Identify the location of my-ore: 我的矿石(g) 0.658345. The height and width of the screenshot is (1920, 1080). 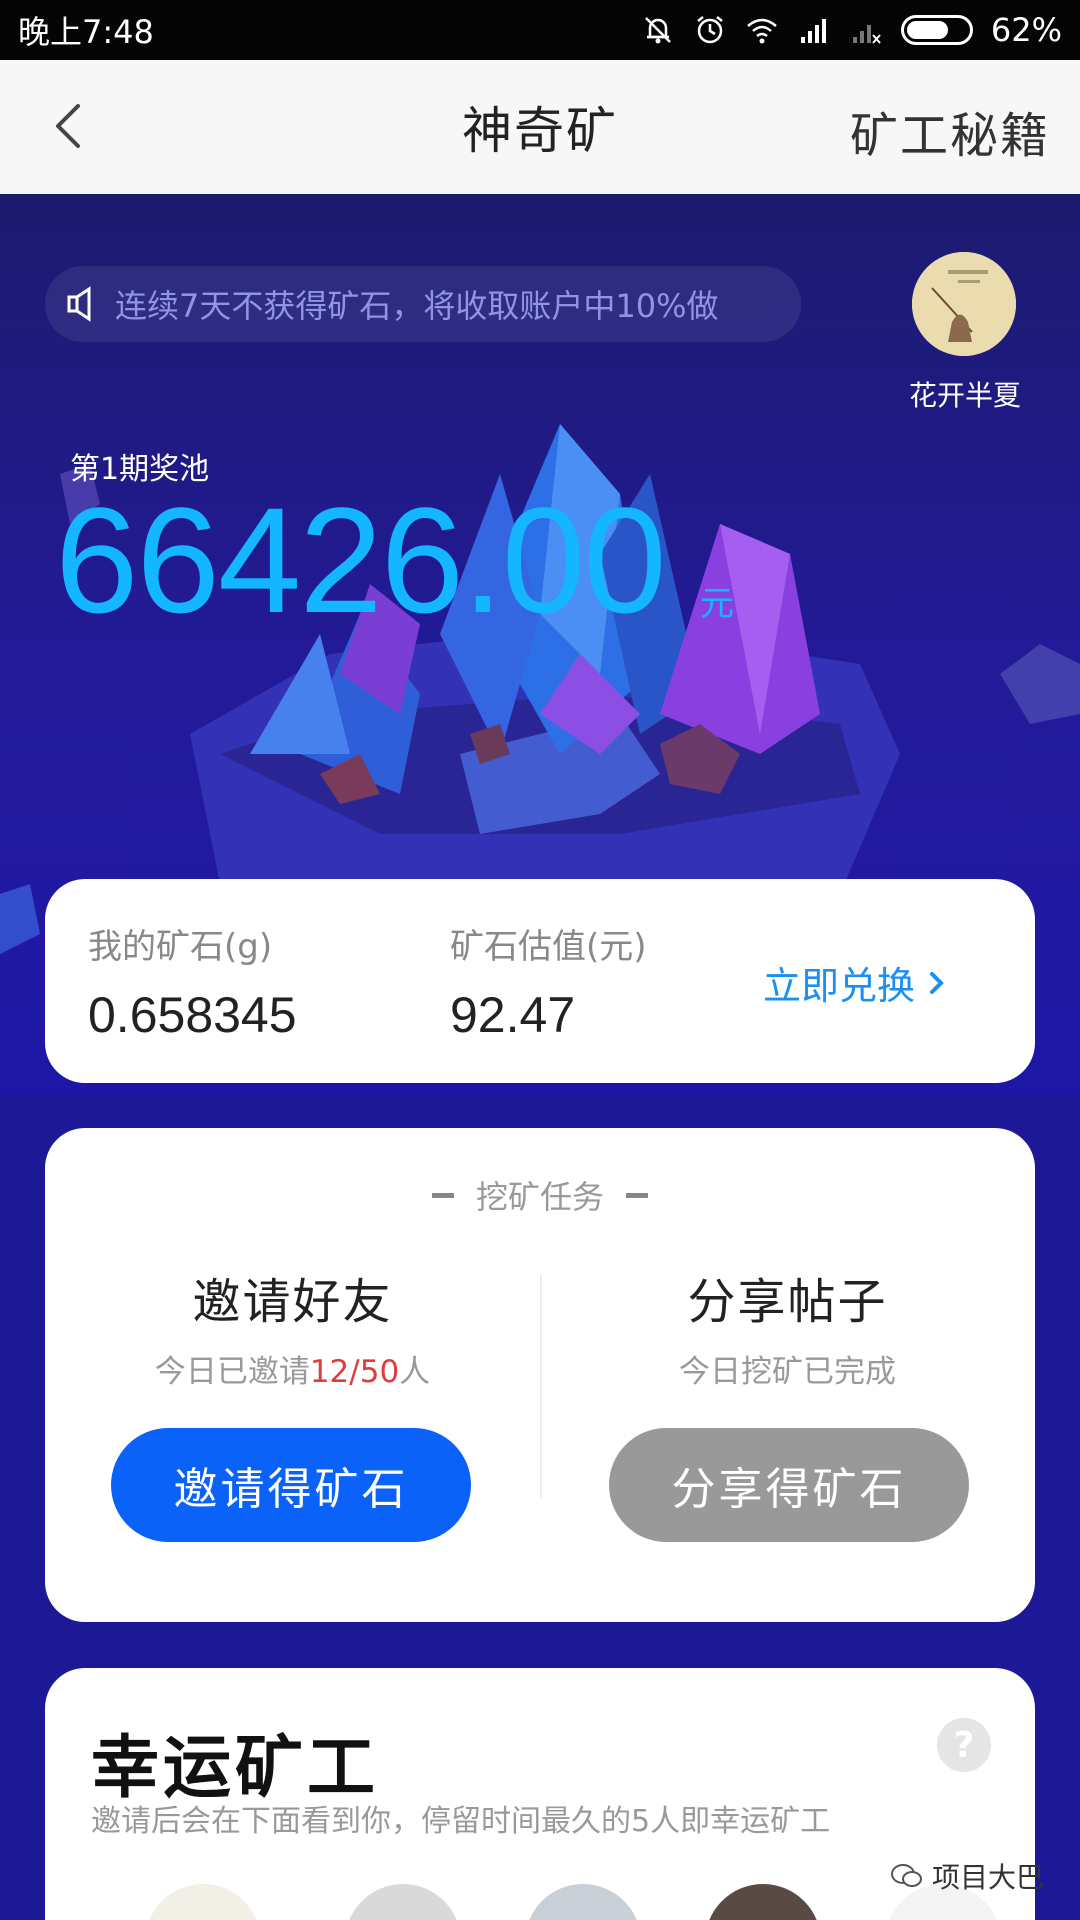
(192, 981).